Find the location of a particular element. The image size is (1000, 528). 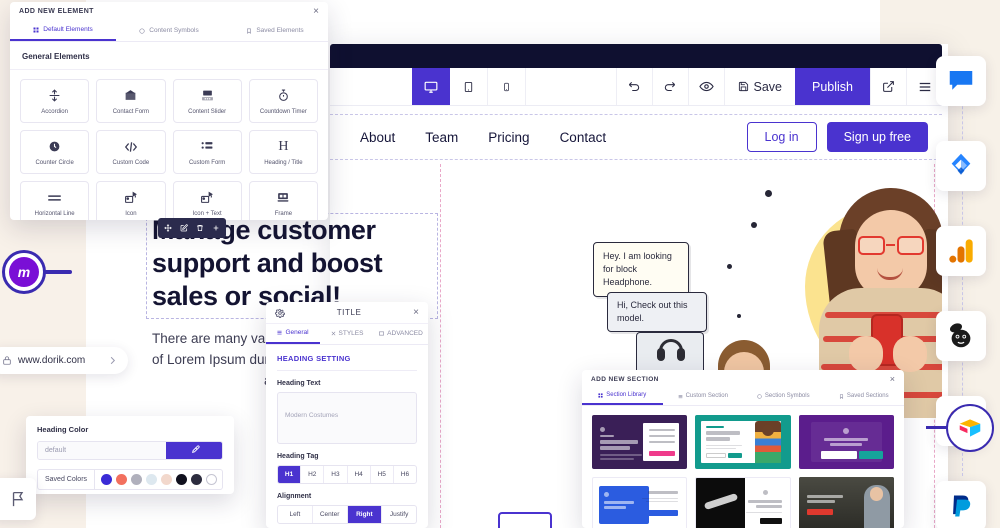

symbol-icon is located at coordinates (142, 30).